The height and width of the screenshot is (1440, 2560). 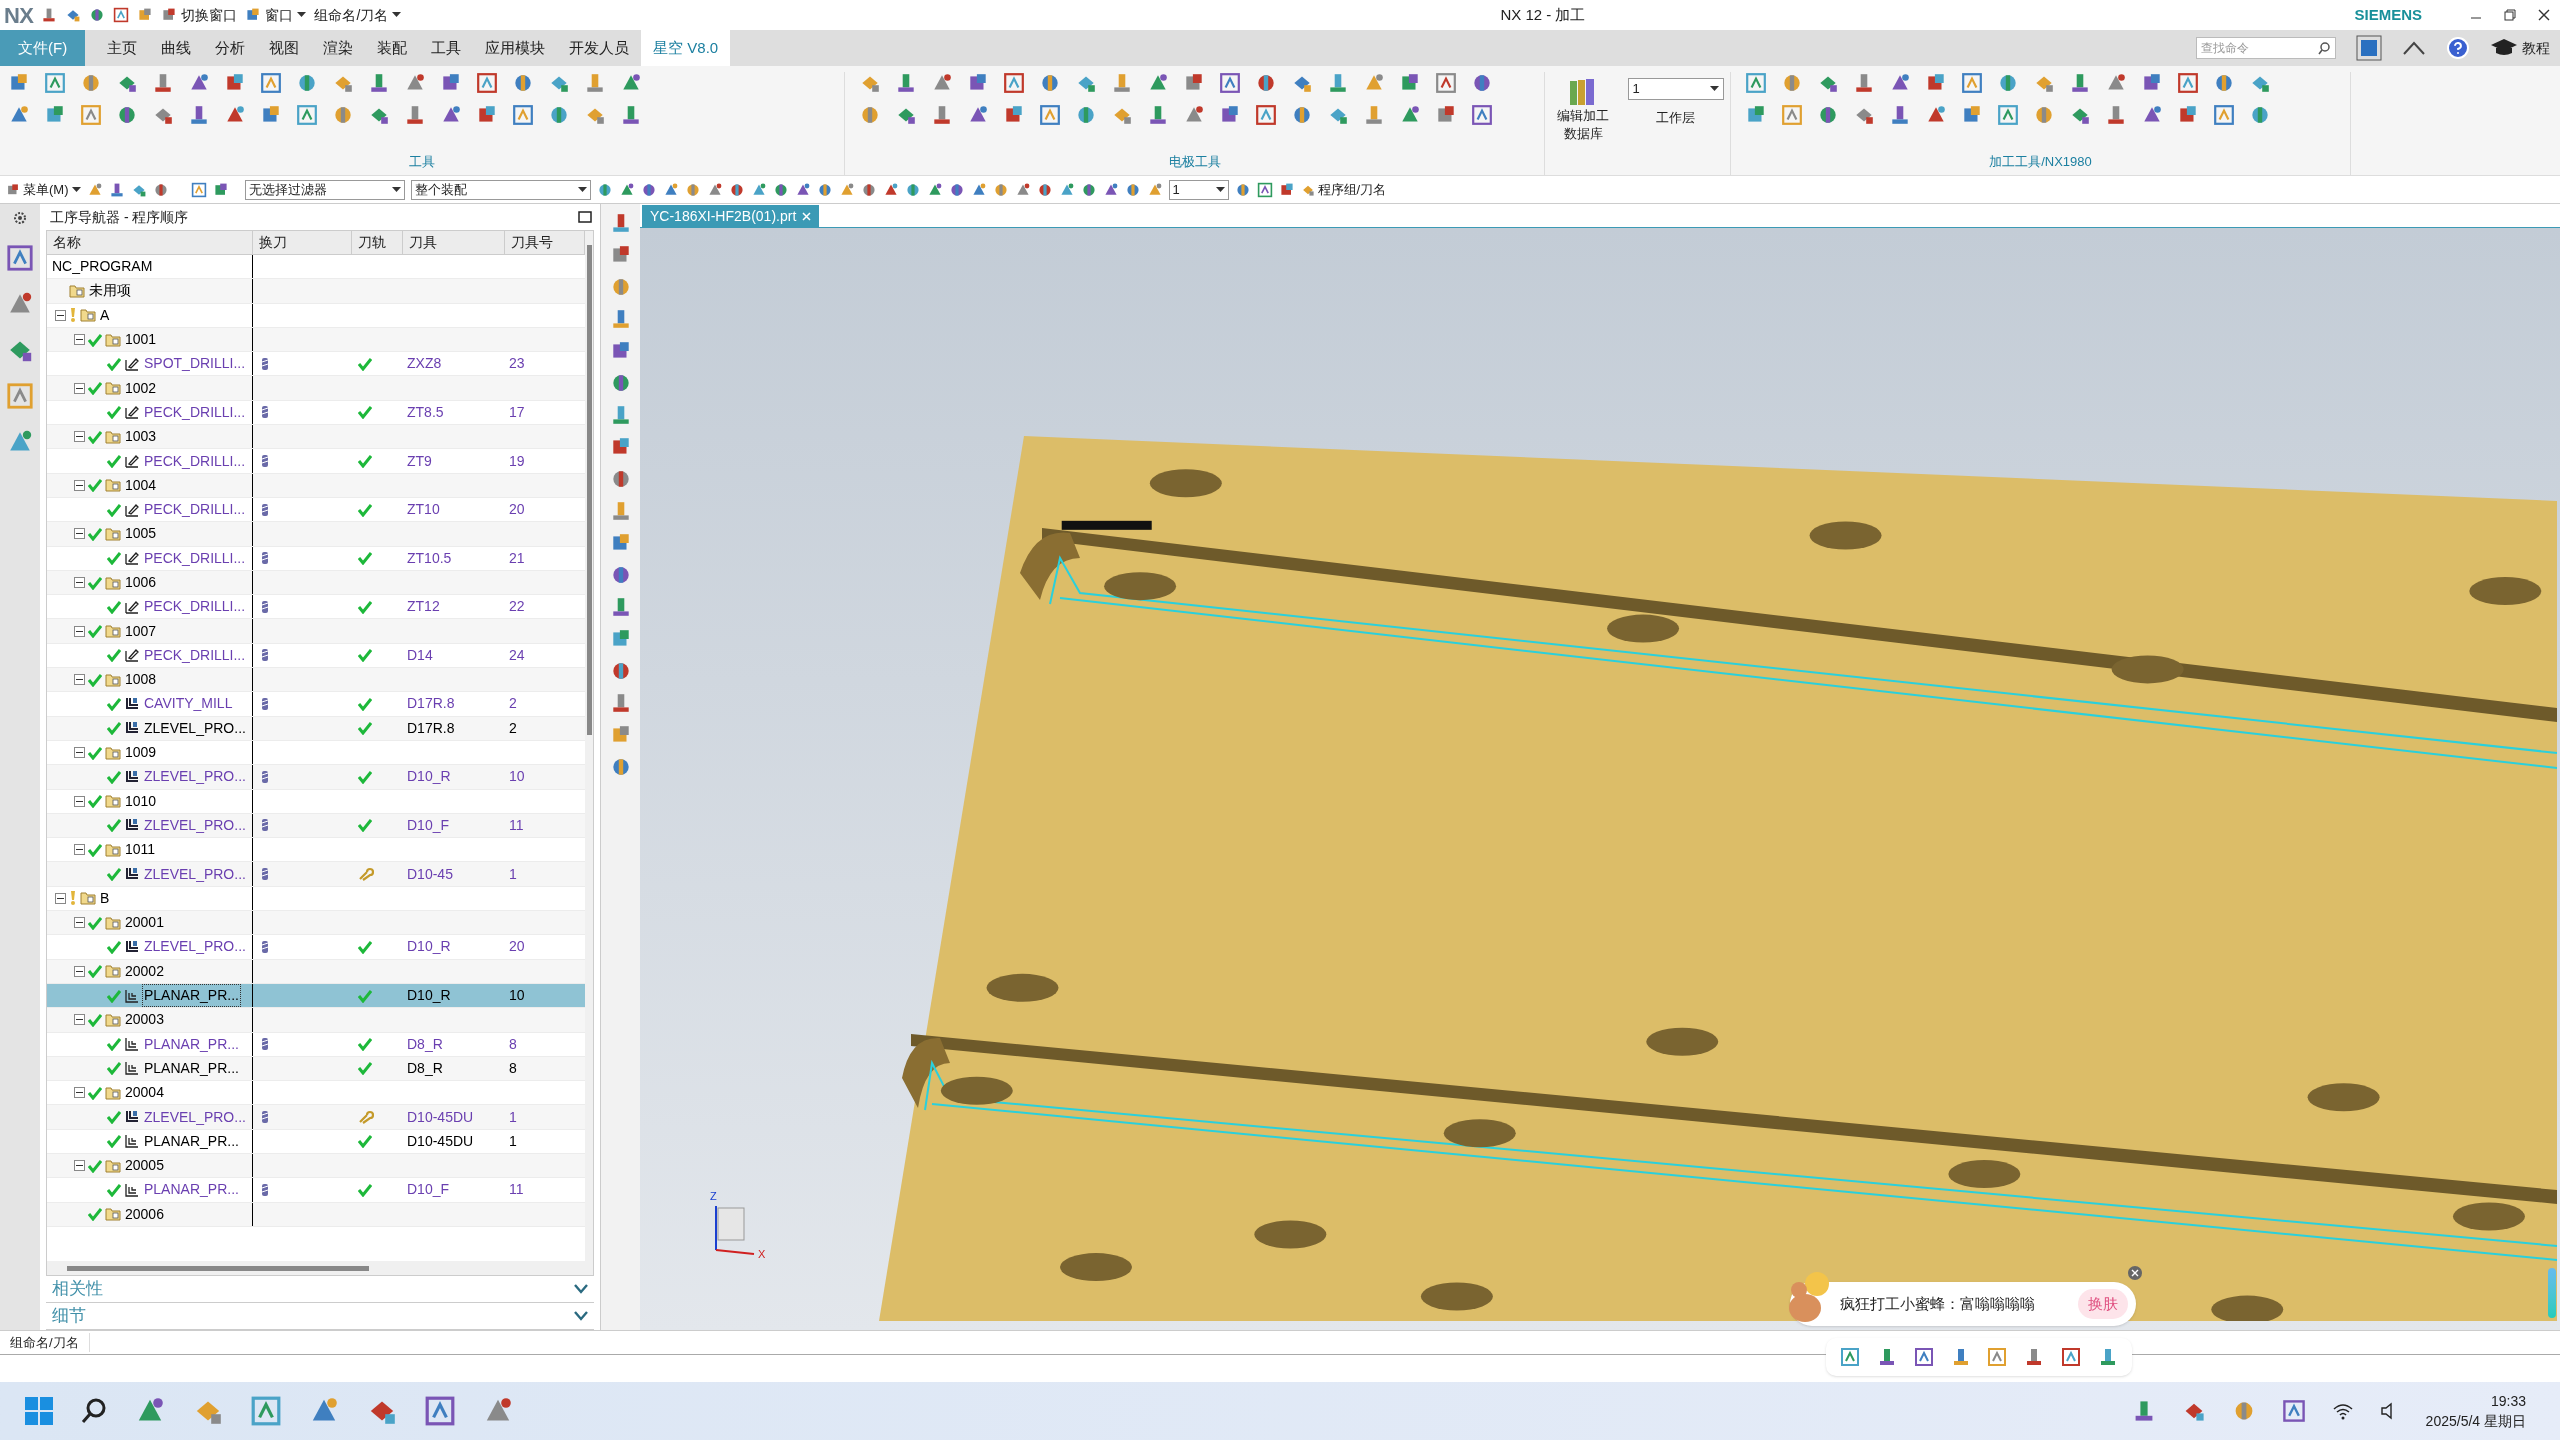 I want to click on tree-item-label: 20002, so click(x=144, y=971).